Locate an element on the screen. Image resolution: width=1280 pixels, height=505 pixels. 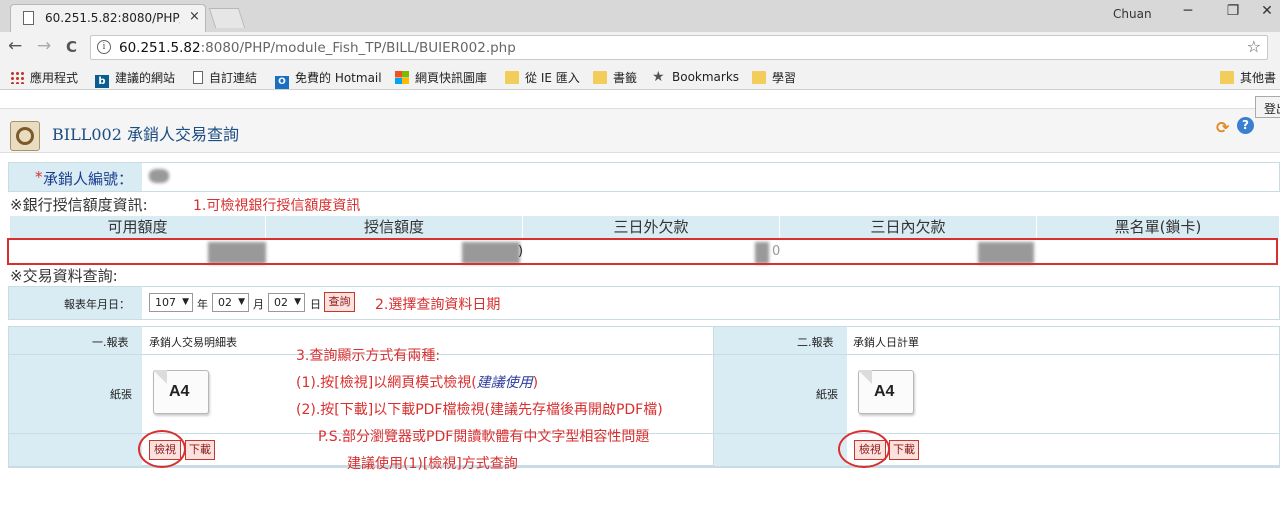
bookmark-study: 學習 is located at coordinates (774, 77).